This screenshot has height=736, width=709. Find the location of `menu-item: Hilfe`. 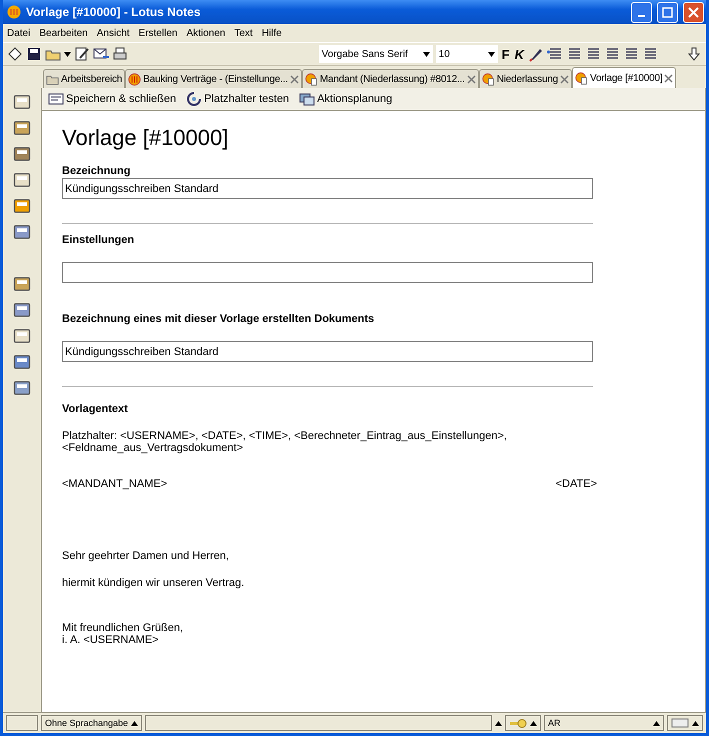

menu-item: Hilfe is located at coordinates (272, 33).